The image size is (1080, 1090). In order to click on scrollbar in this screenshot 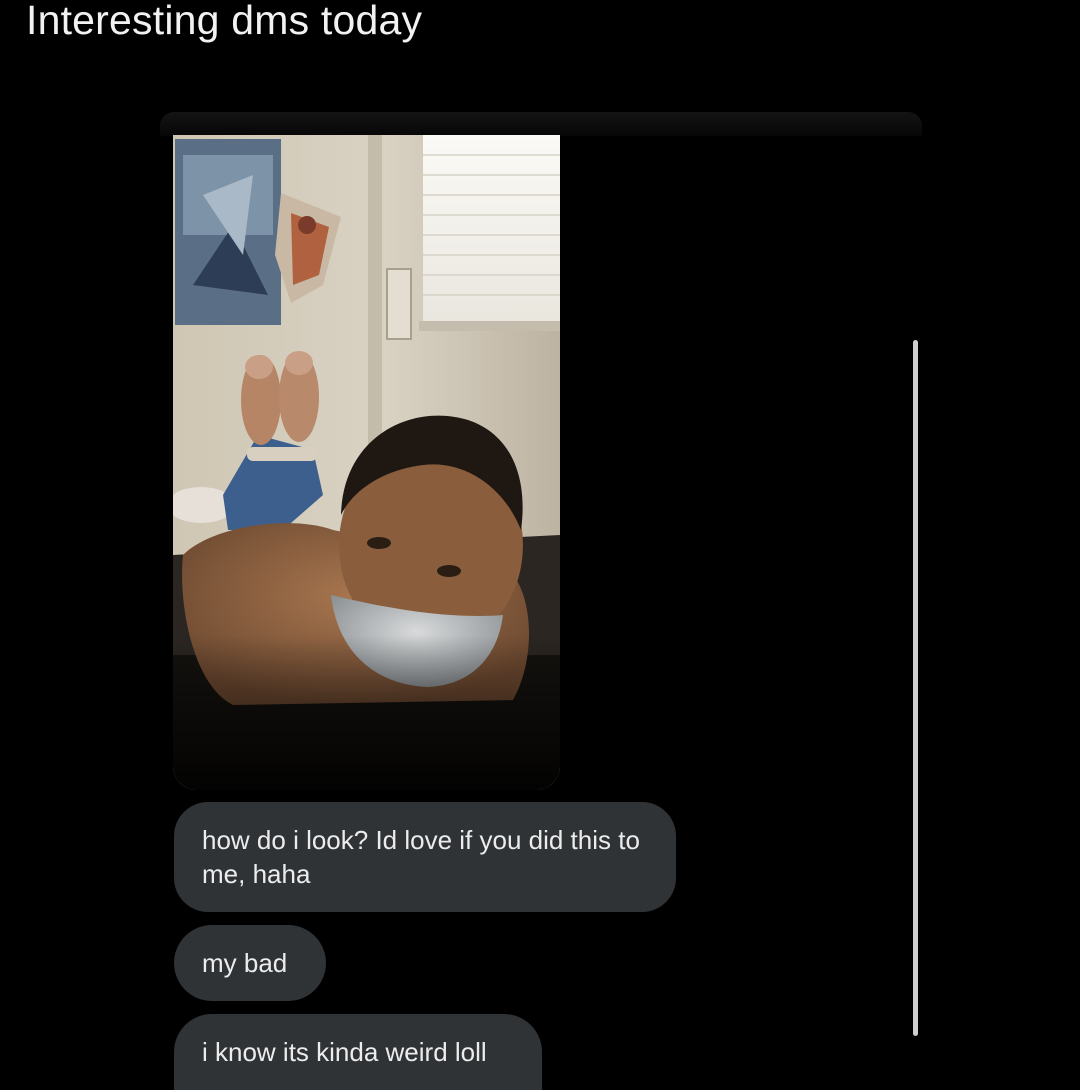, I will do `click(915, 688)`.